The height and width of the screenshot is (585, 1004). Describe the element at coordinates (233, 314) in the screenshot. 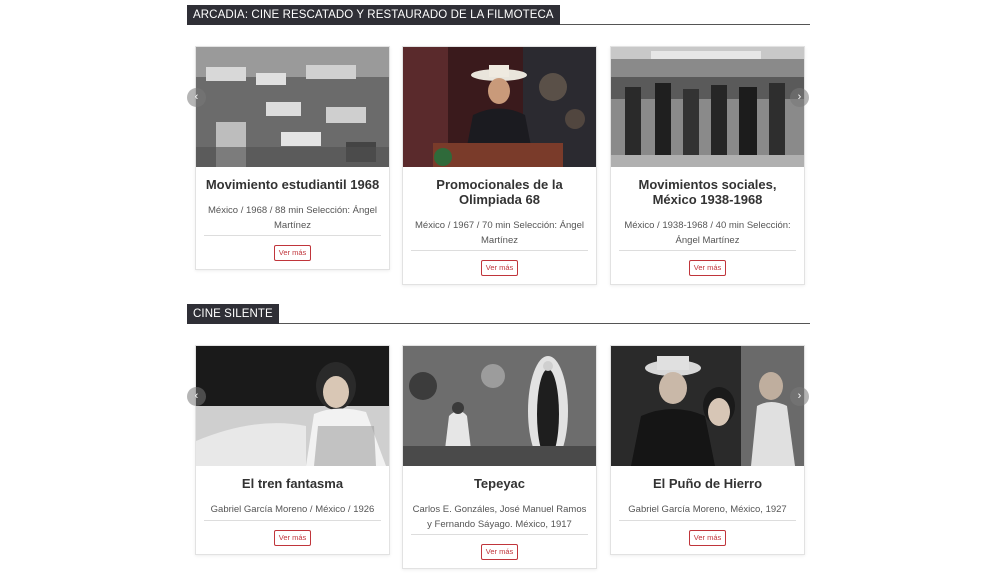

I see `section-title: CINE SILENTE` at that location.